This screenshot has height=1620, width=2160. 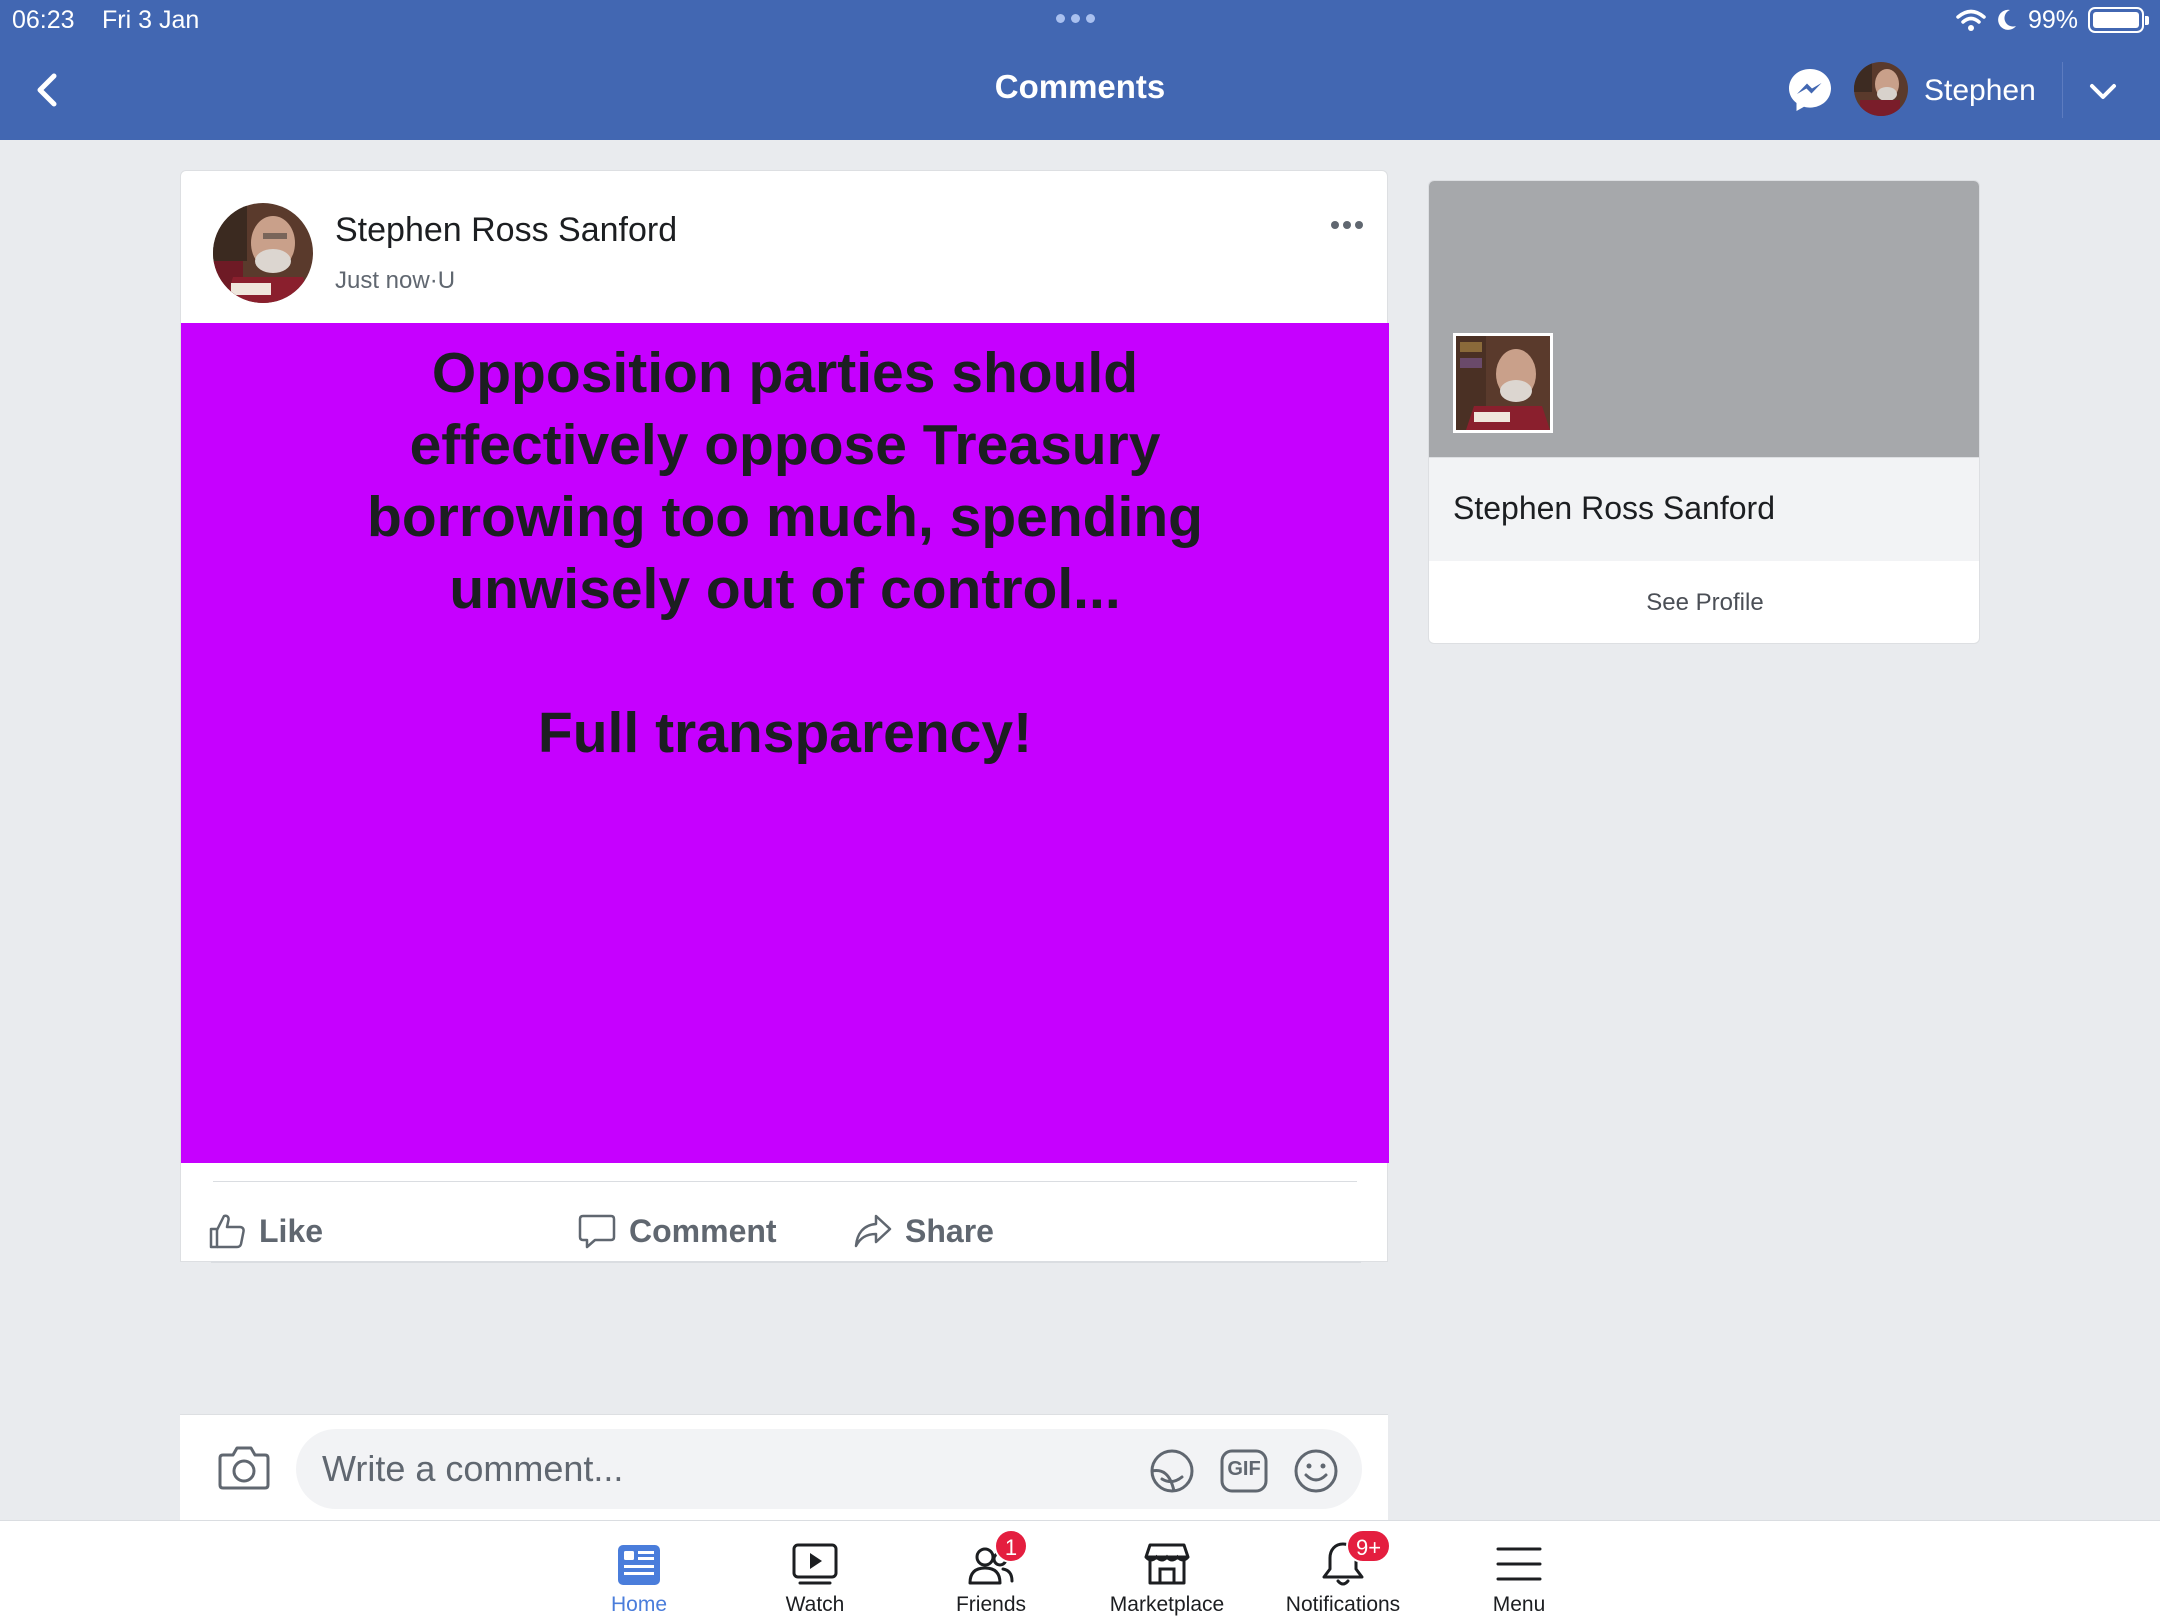 What do you see at coordinates (703, 1230) in the screenshot?
I see `comment-label: Comment` at bounding box center [703, 1230].